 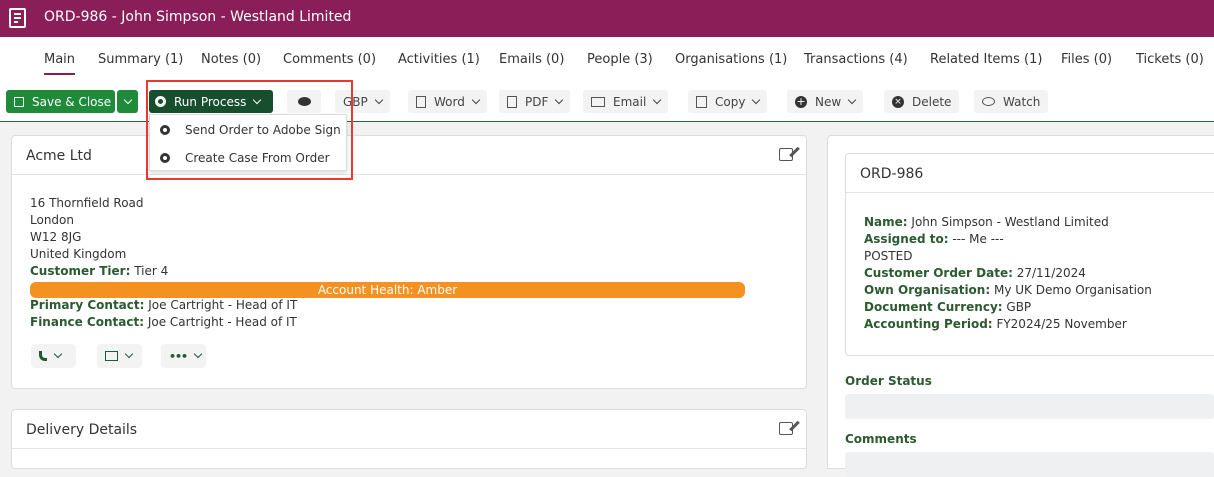 I want to click on order-status-label: Order Status, so click(x=888, y=381).